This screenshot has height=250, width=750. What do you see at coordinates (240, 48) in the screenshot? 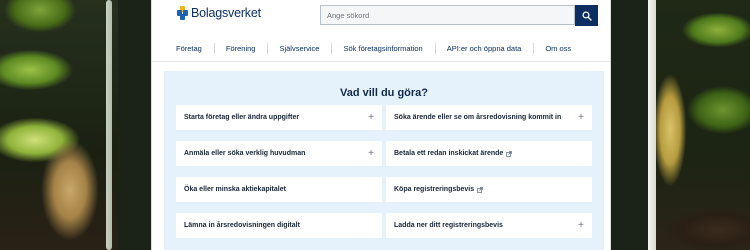
I see `nav-item-forening: Förening` at bounding box center [240, 48].